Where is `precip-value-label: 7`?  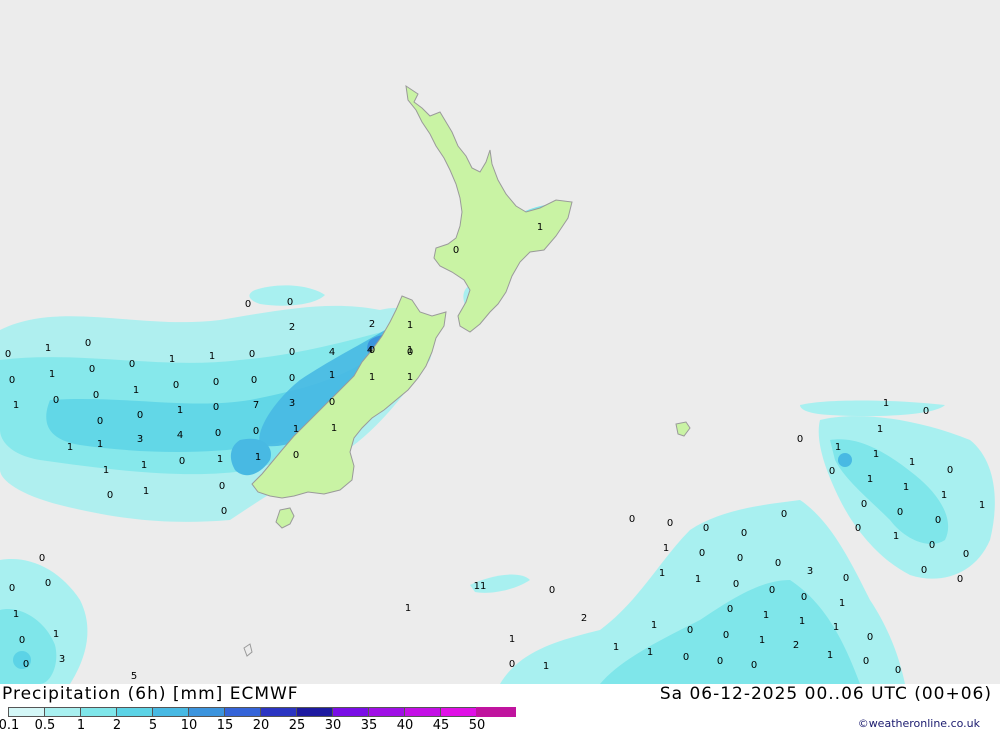
precip-value-label: 7 is located at coordinates (256, 405).